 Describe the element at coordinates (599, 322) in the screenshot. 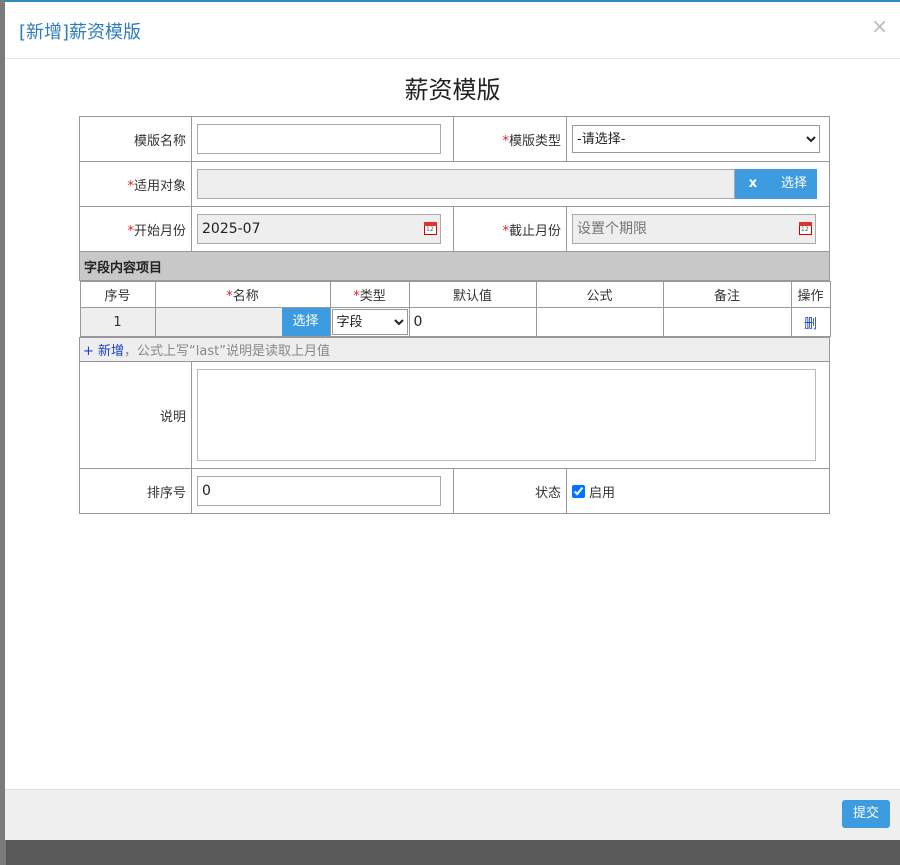

I see `row-formula-input` at that location.